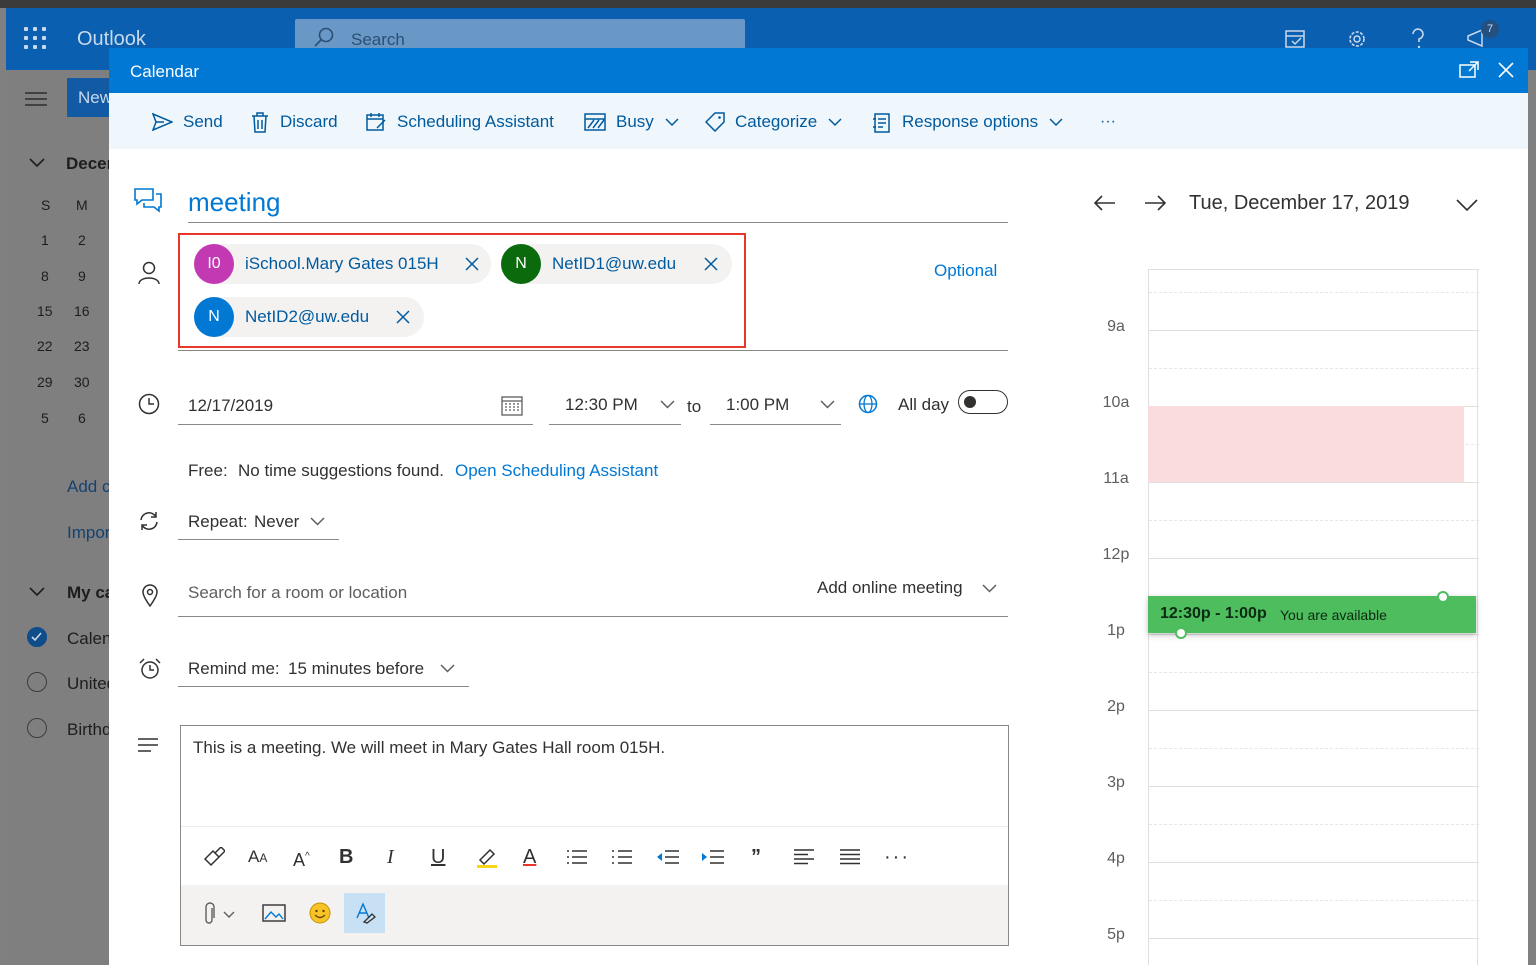 The image size is (1536, 965). I want to click on mini-day: 29, so click(45, 382).